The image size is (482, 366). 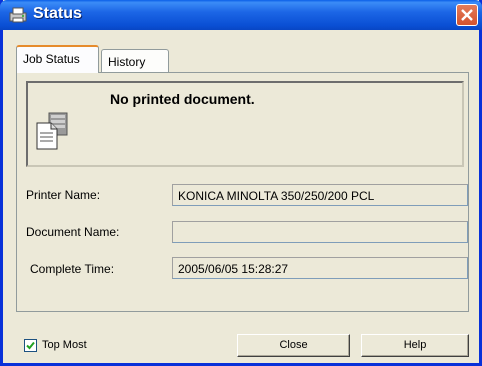 I want to click on title-bar: Status, so click(x=241, y=15).